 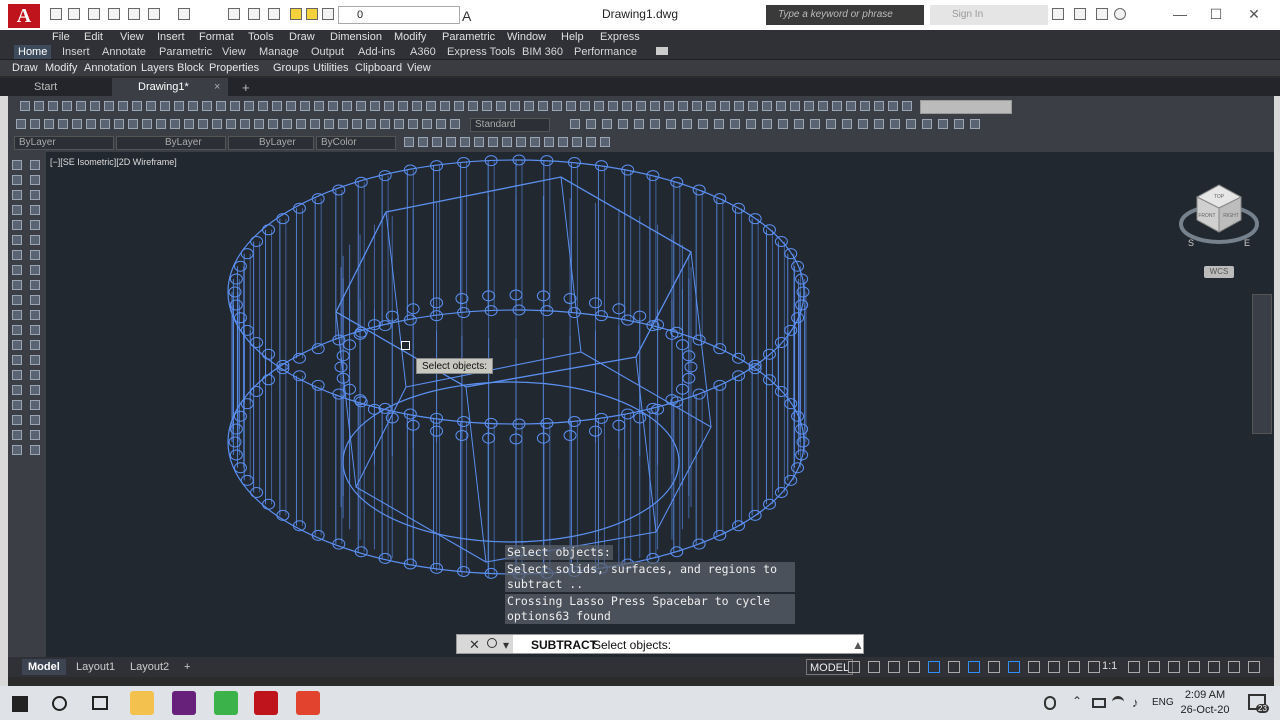 What do you see at coordinates (662, 51) in the screenshot?
I see `ribbon-toggle-icon` at bounding box center [662, 51].